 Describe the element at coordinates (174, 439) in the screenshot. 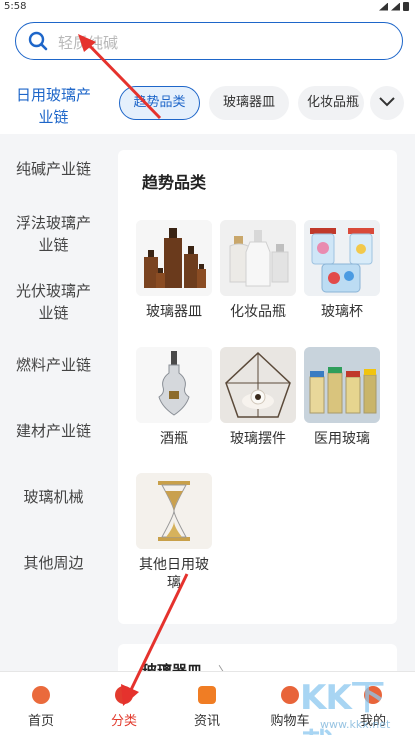

I see `tile-label: 酒瓶` at that location.